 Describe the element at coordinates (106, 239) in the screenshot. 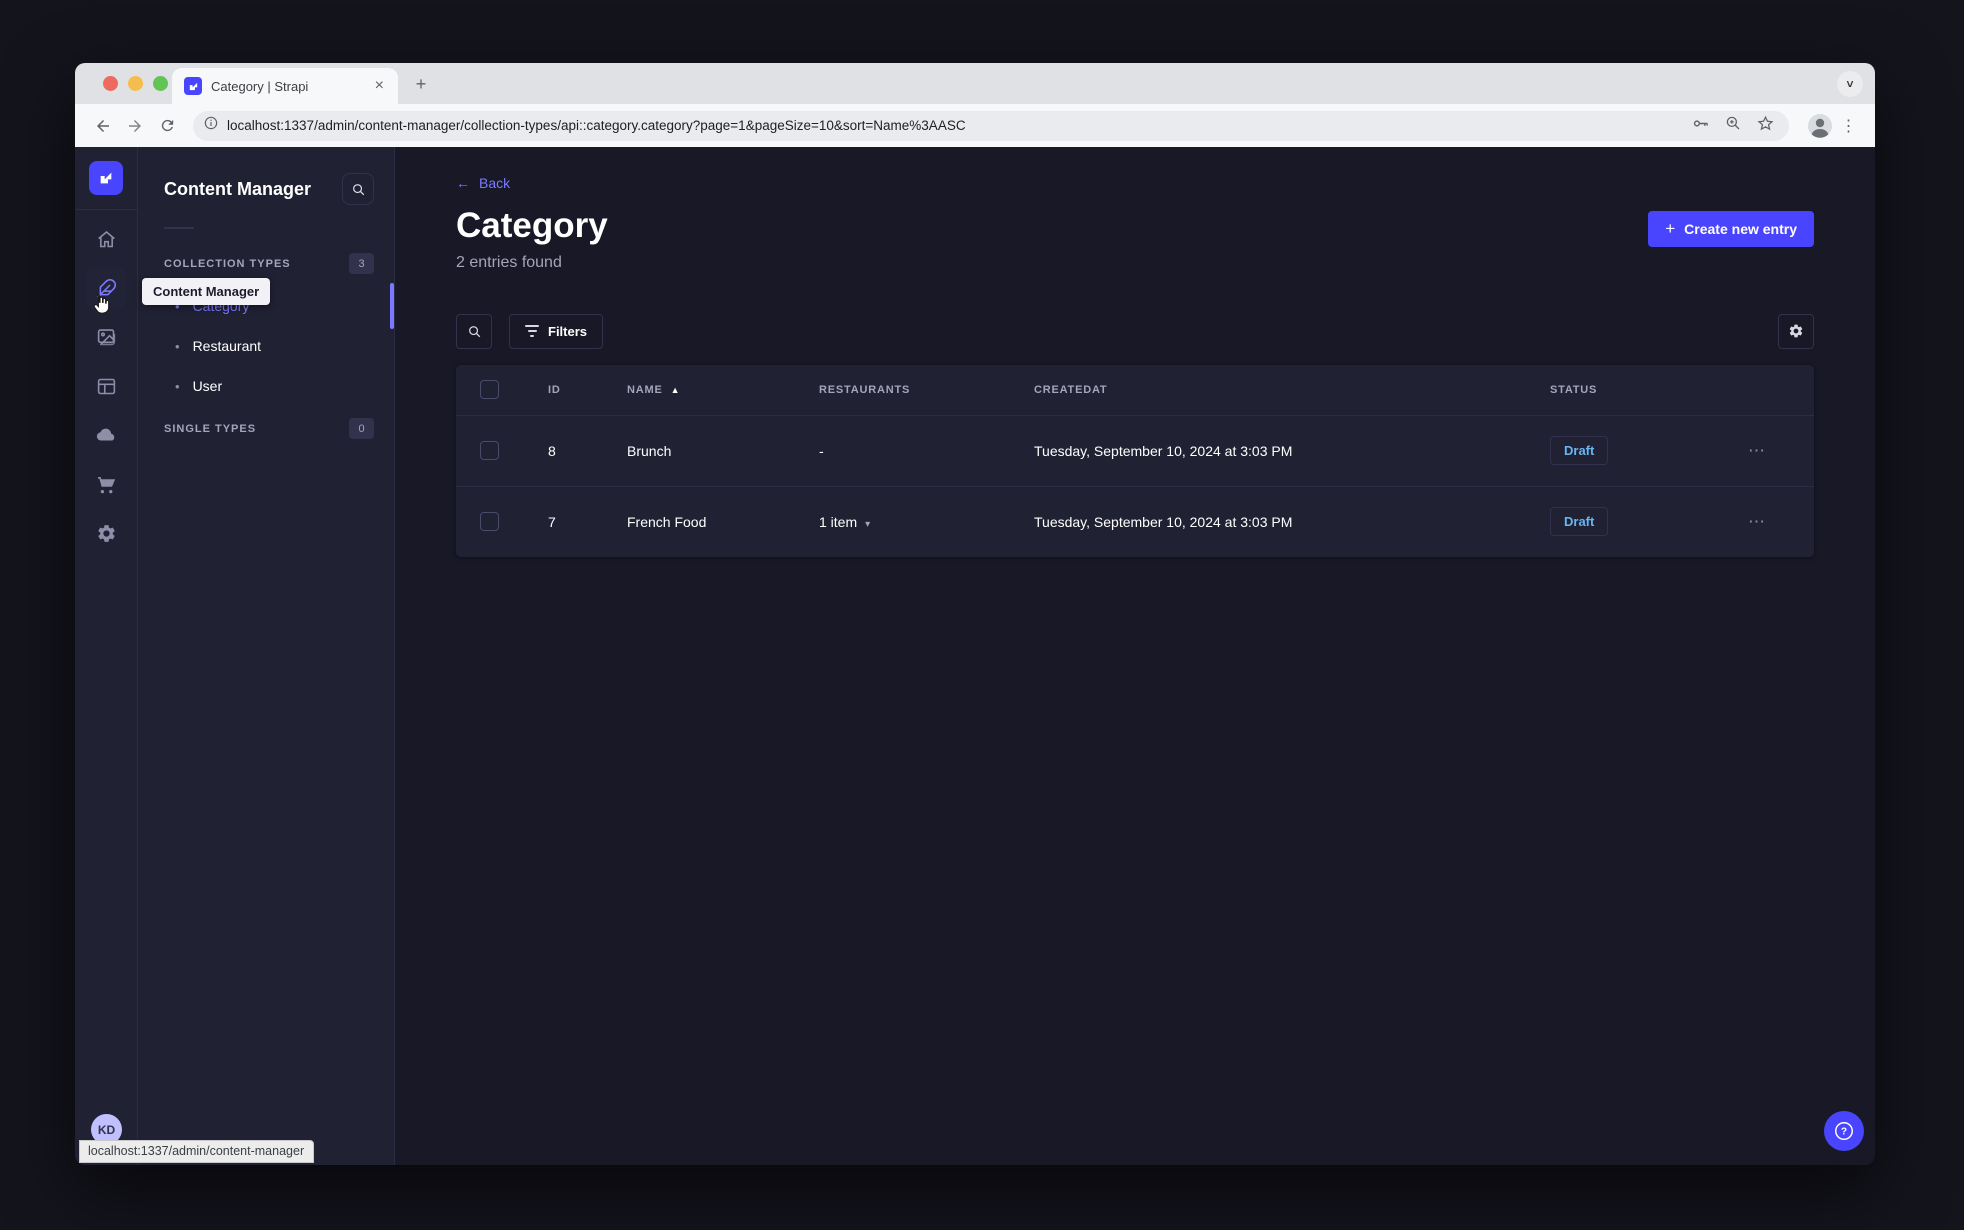

I see `nav-home-icon` at that location.